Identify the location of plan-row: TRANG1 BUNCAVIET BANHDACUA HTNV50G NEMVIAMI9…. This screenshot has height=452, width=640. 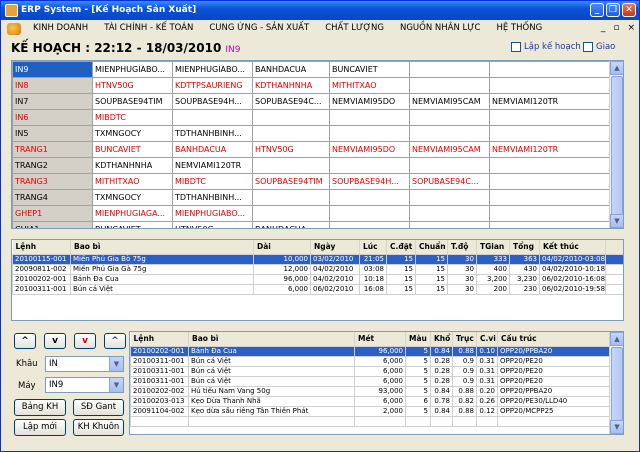
(311, 149).